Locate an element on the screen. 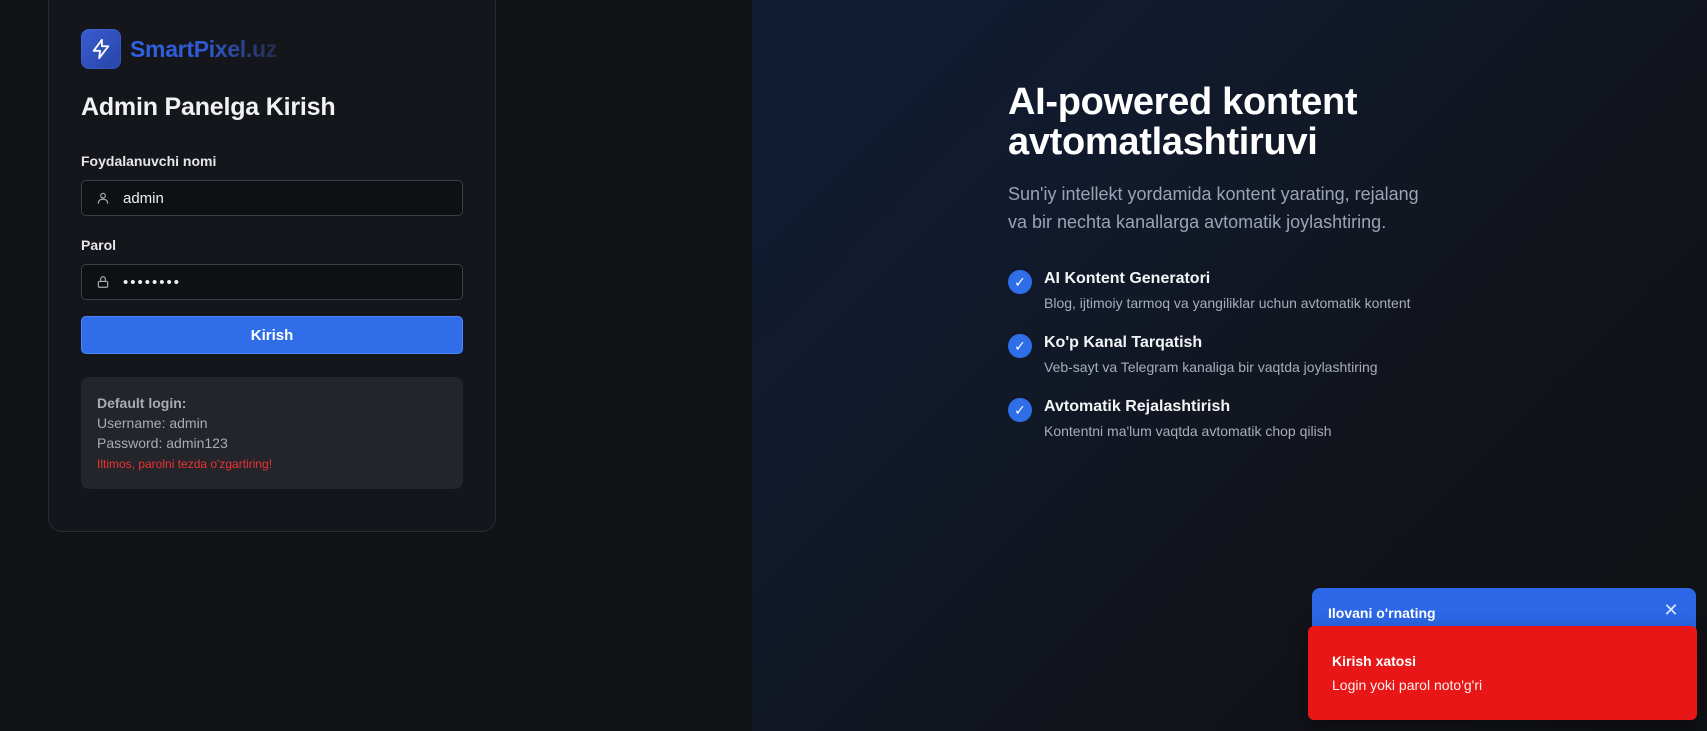 The height and width of the screenshot is (731, 1707). feature-title: Avtomatik Rejalashtirish is located at coordinates (1137, 406).